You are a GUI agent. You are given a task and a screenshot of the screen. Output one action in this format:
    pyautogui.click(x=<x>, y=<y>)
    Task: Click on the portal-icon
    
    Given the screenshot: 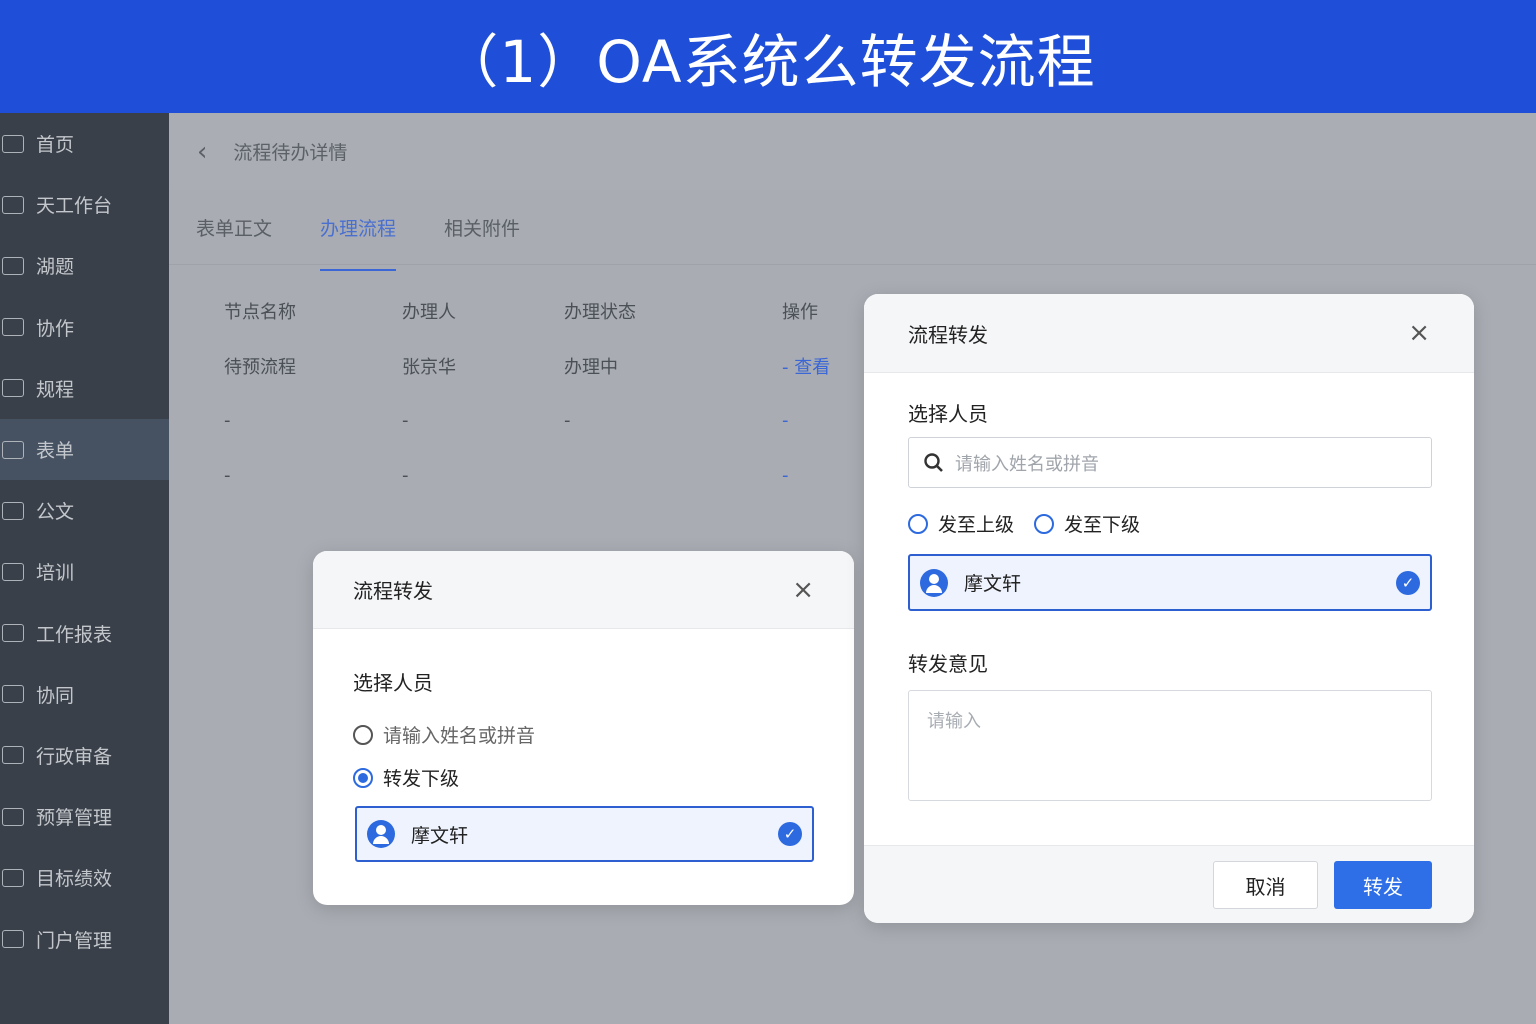 What is the action you would take?
    pyautogui.click(x=13, y=939)
    